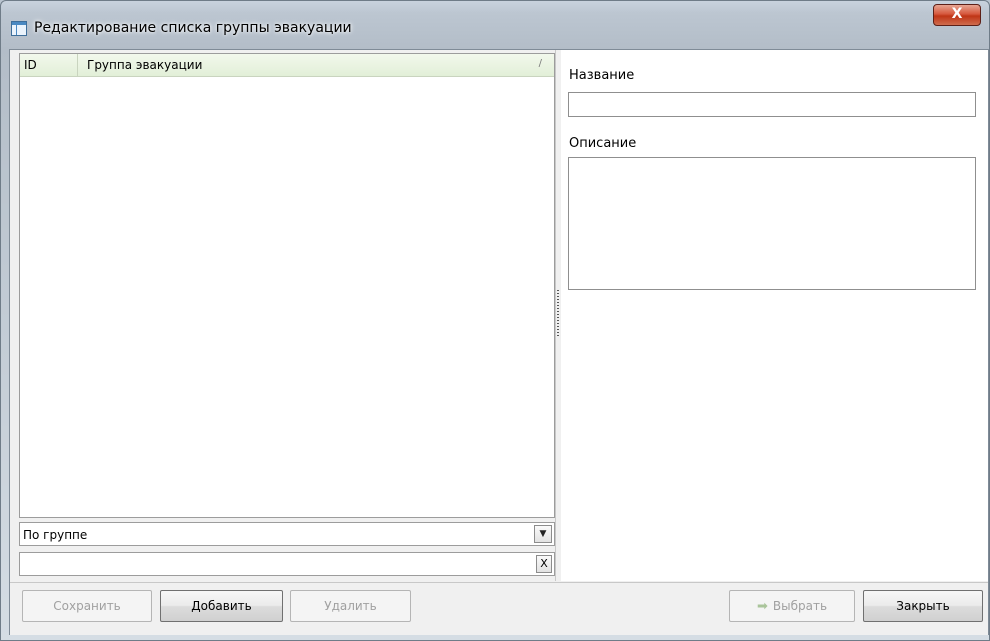 This screenshot has height=641, width=990. Describe the element at coordinates (957, 15) in the screenshot. I see `window-close-button: X` at that location.